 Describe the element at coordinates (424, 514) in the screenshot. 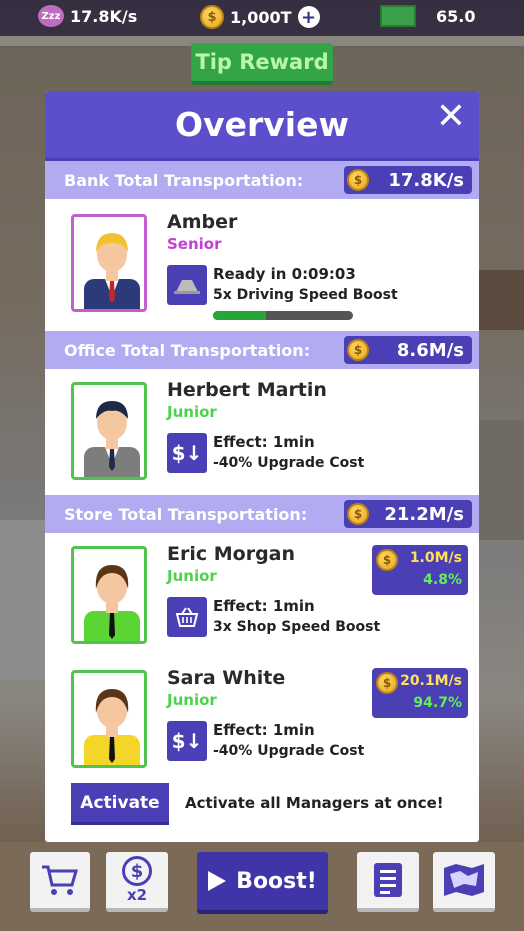

I see `section-rate-value: 21.2M/s` at that location.